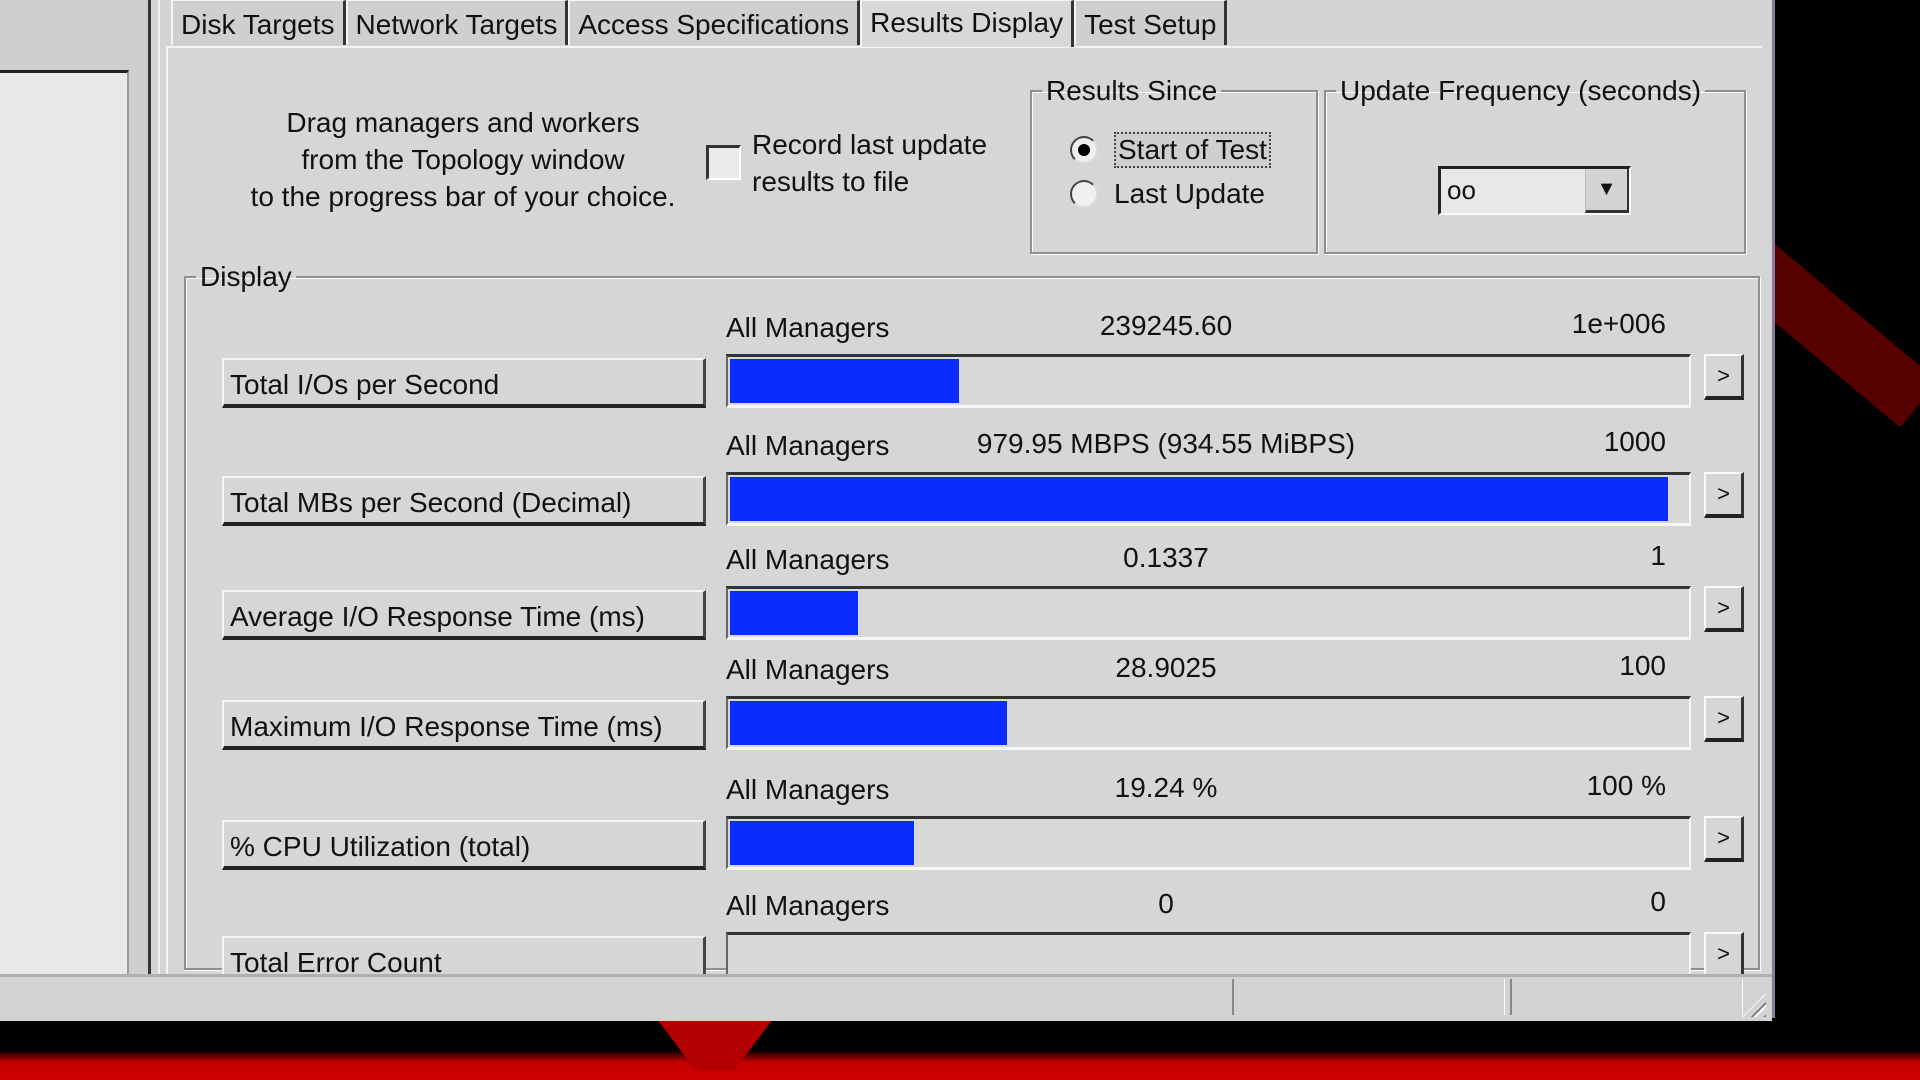 The width and height of the screenshot is (1920, 1080). Describe the element at coordinates (1166, 325) in the screenshot. I see `metric-value: 239245.60` at that location.